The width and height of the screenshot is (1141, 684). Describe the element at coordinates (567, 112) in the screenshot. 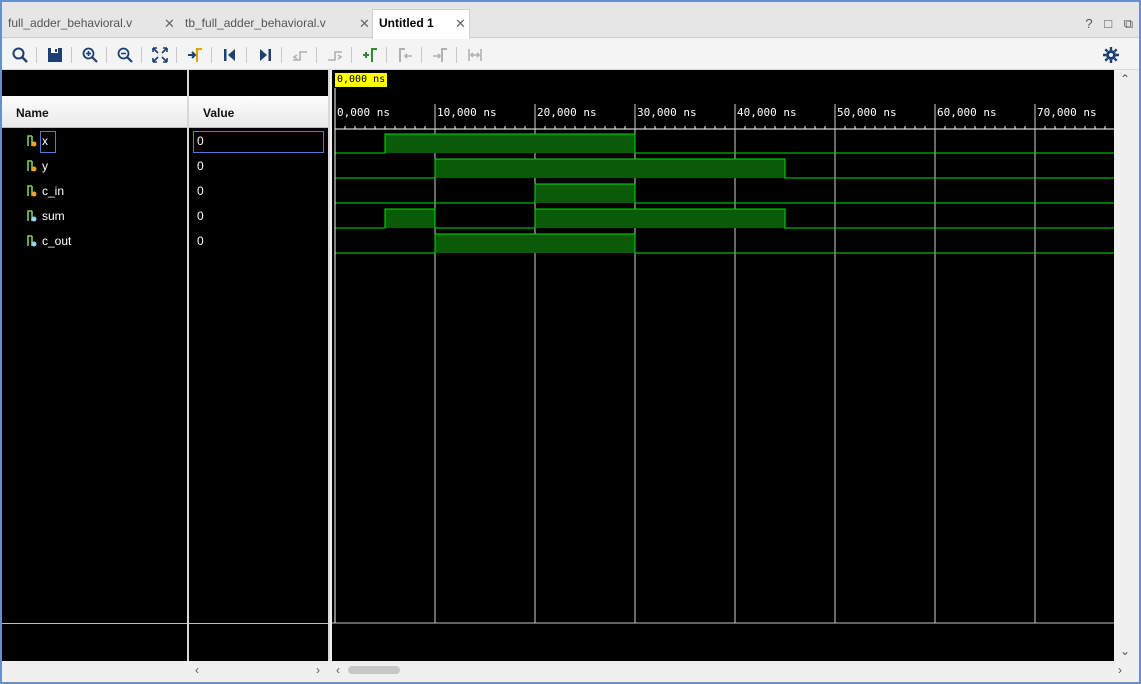

I see `ruler-tick-label: 20,000 ns` at that location.